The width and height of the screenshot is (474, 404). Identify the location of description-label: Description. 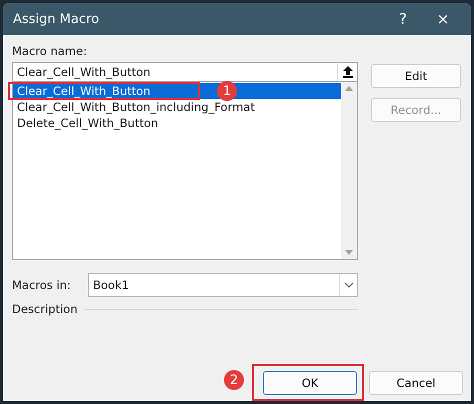
(45, 309).